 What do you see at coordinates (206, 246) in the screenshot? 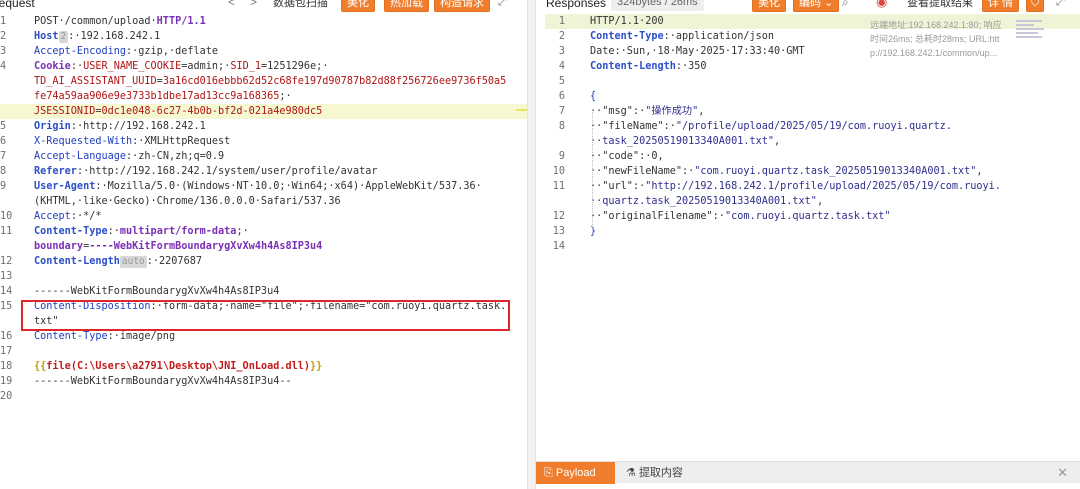
I see `code-token: ----WebKitFormBoundarygXvXw4h4As8IP3u4` at bounding box center [206, 246].